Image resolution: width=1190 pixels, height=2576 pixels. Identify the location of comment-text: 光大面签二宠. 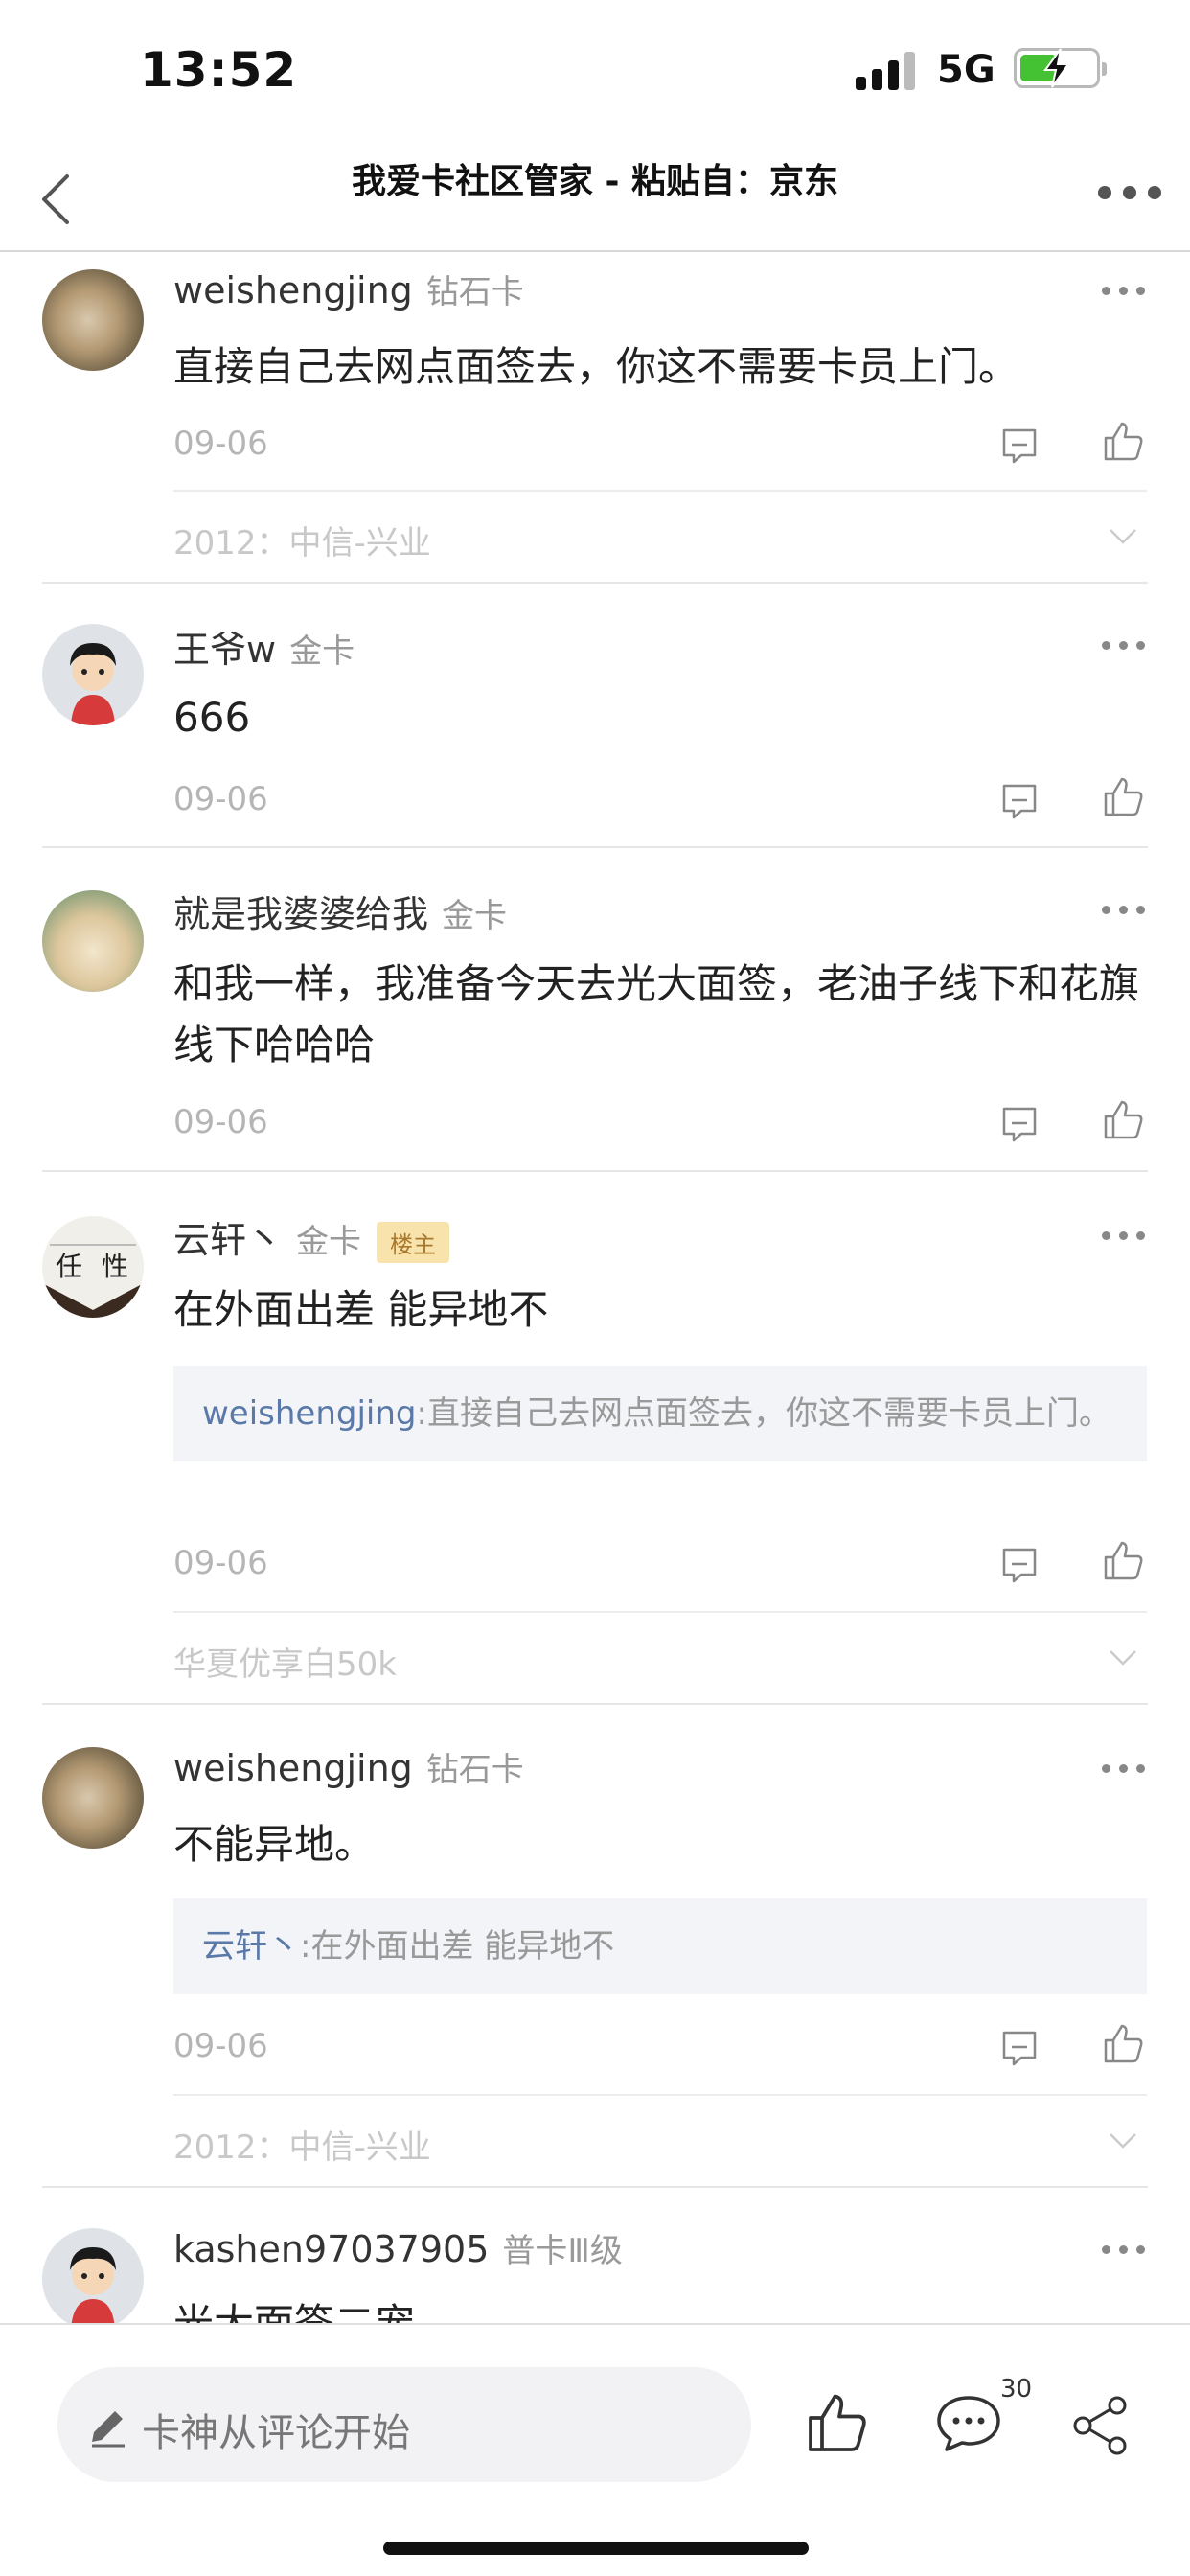
(657, 2308).